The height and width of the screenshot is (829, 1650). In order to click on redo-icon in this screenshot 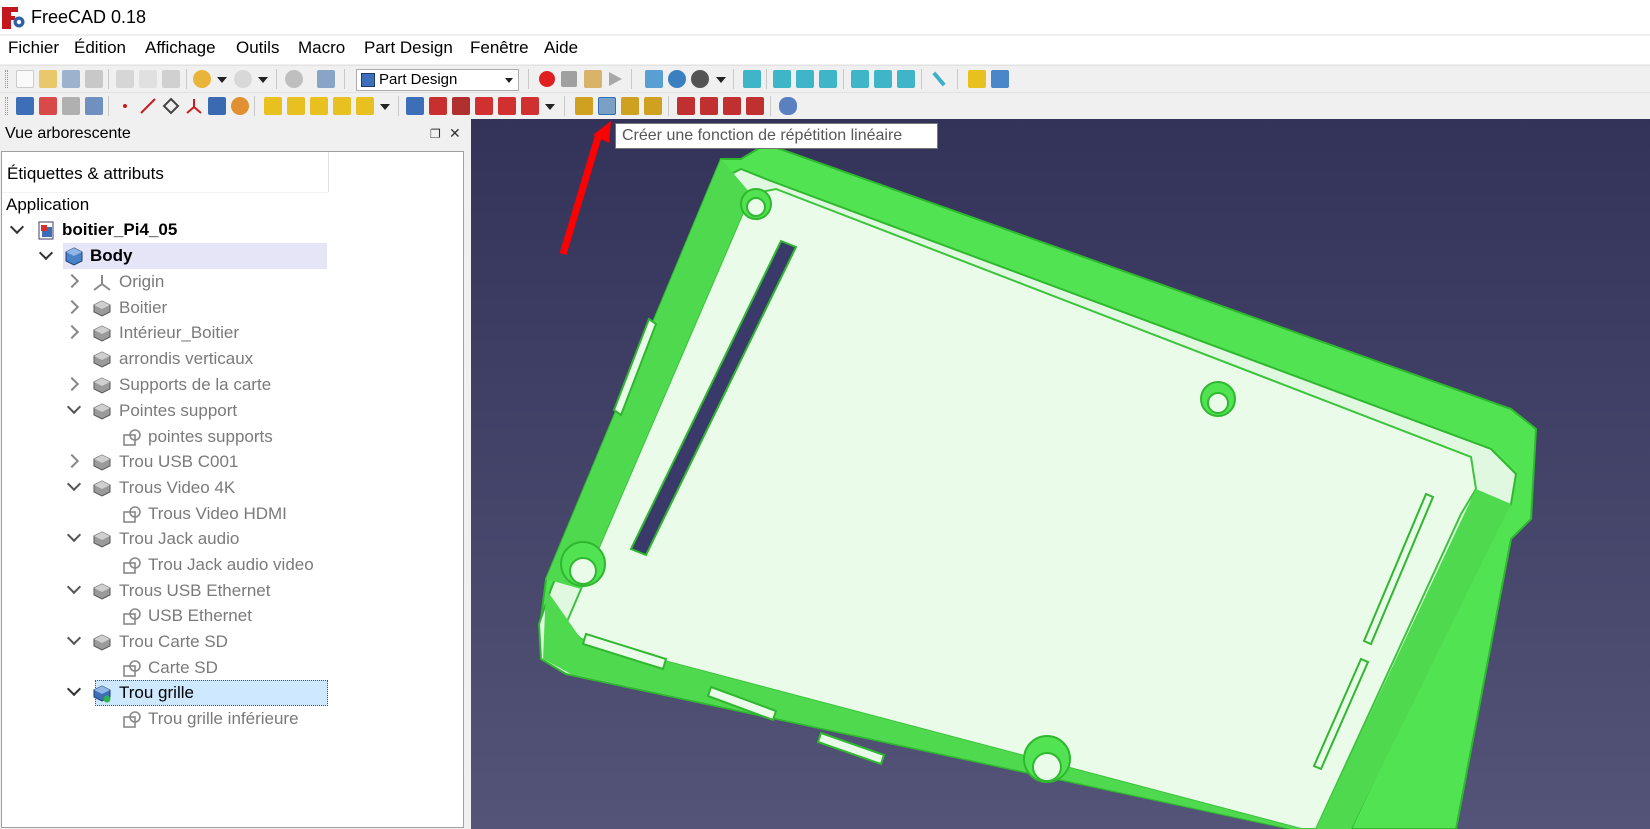, I will do `click(243, 79)`.